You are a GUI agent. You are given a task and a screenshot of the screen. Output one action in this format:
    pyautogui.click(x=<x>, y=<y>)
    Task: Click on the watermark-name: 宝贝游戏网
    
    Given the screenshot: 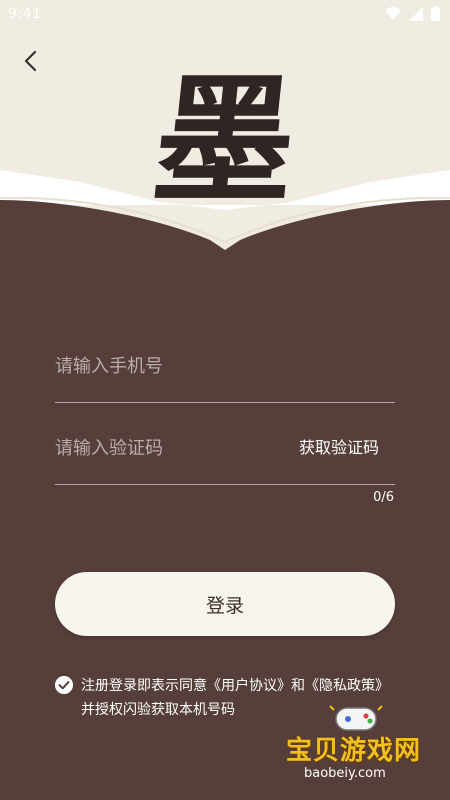 What is the action you would take?
    pyautogui.click(x=354, y=751)
    